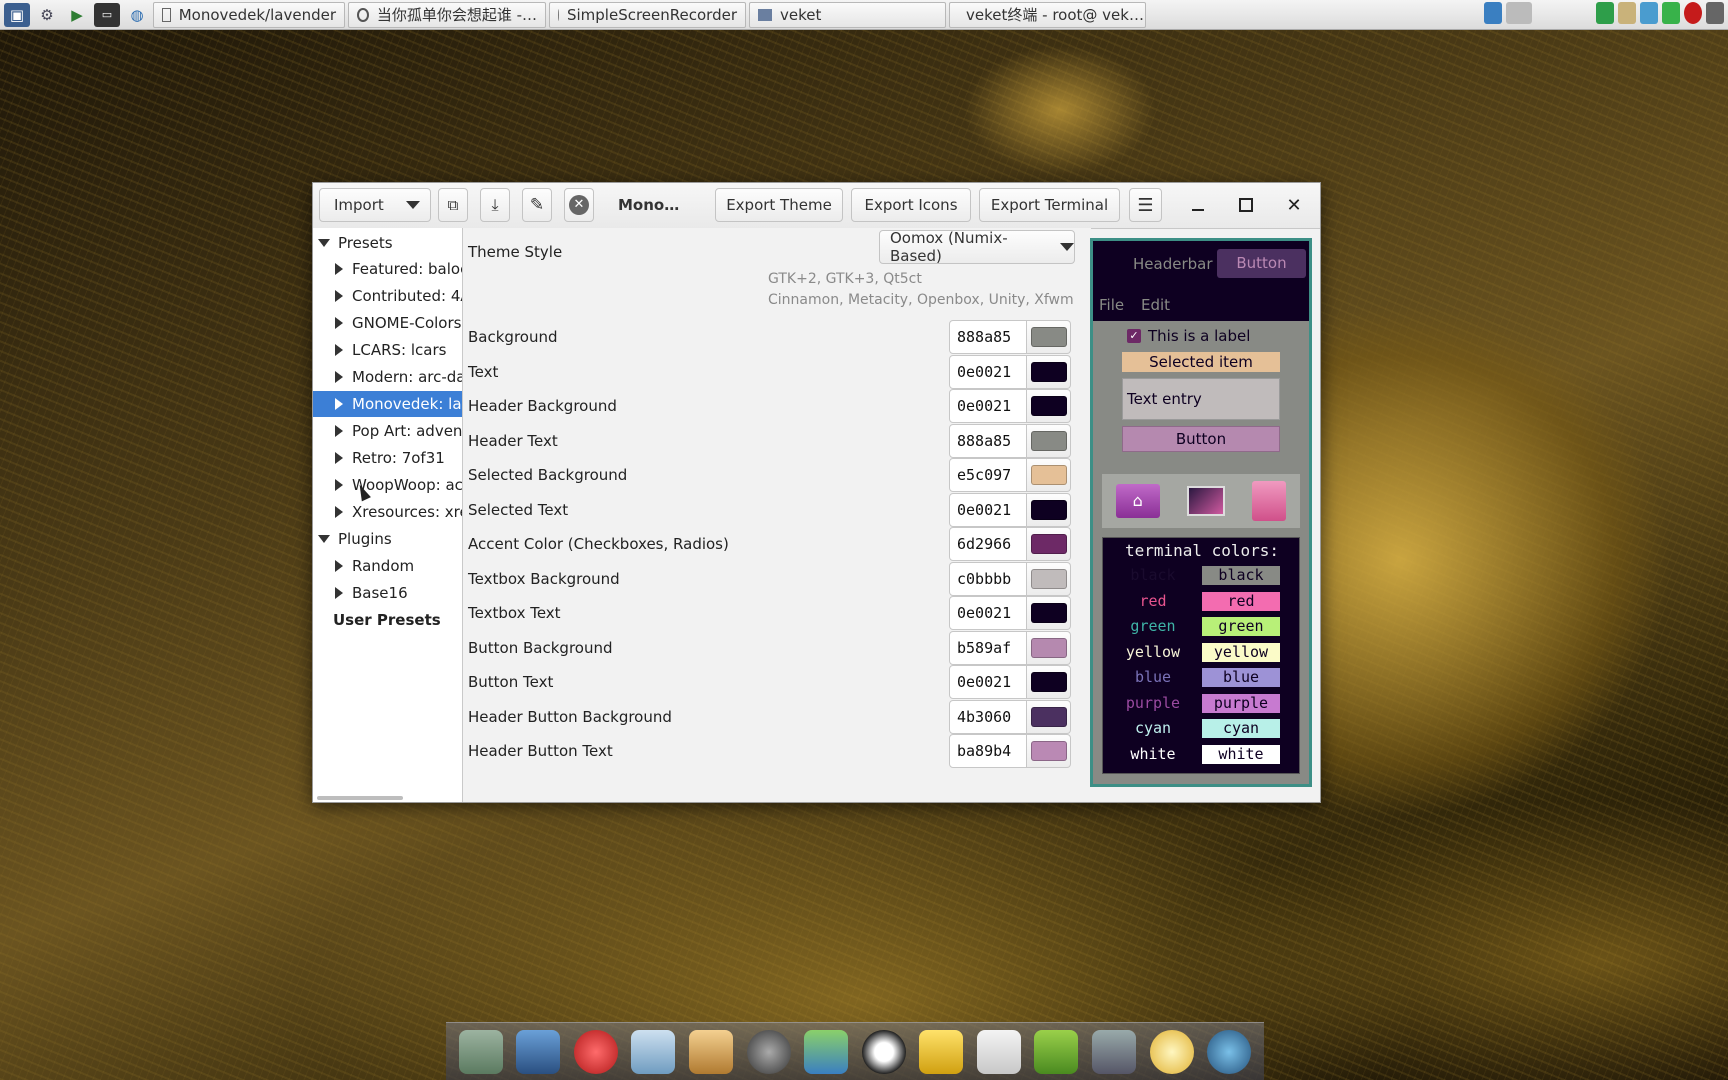 The height and width of the screenshot is (1080, 1728). Describe the element at coordinates (647, 14) in the screenshot. I see `task-screen-recorder: SimpleScreenRecorder` at that location.